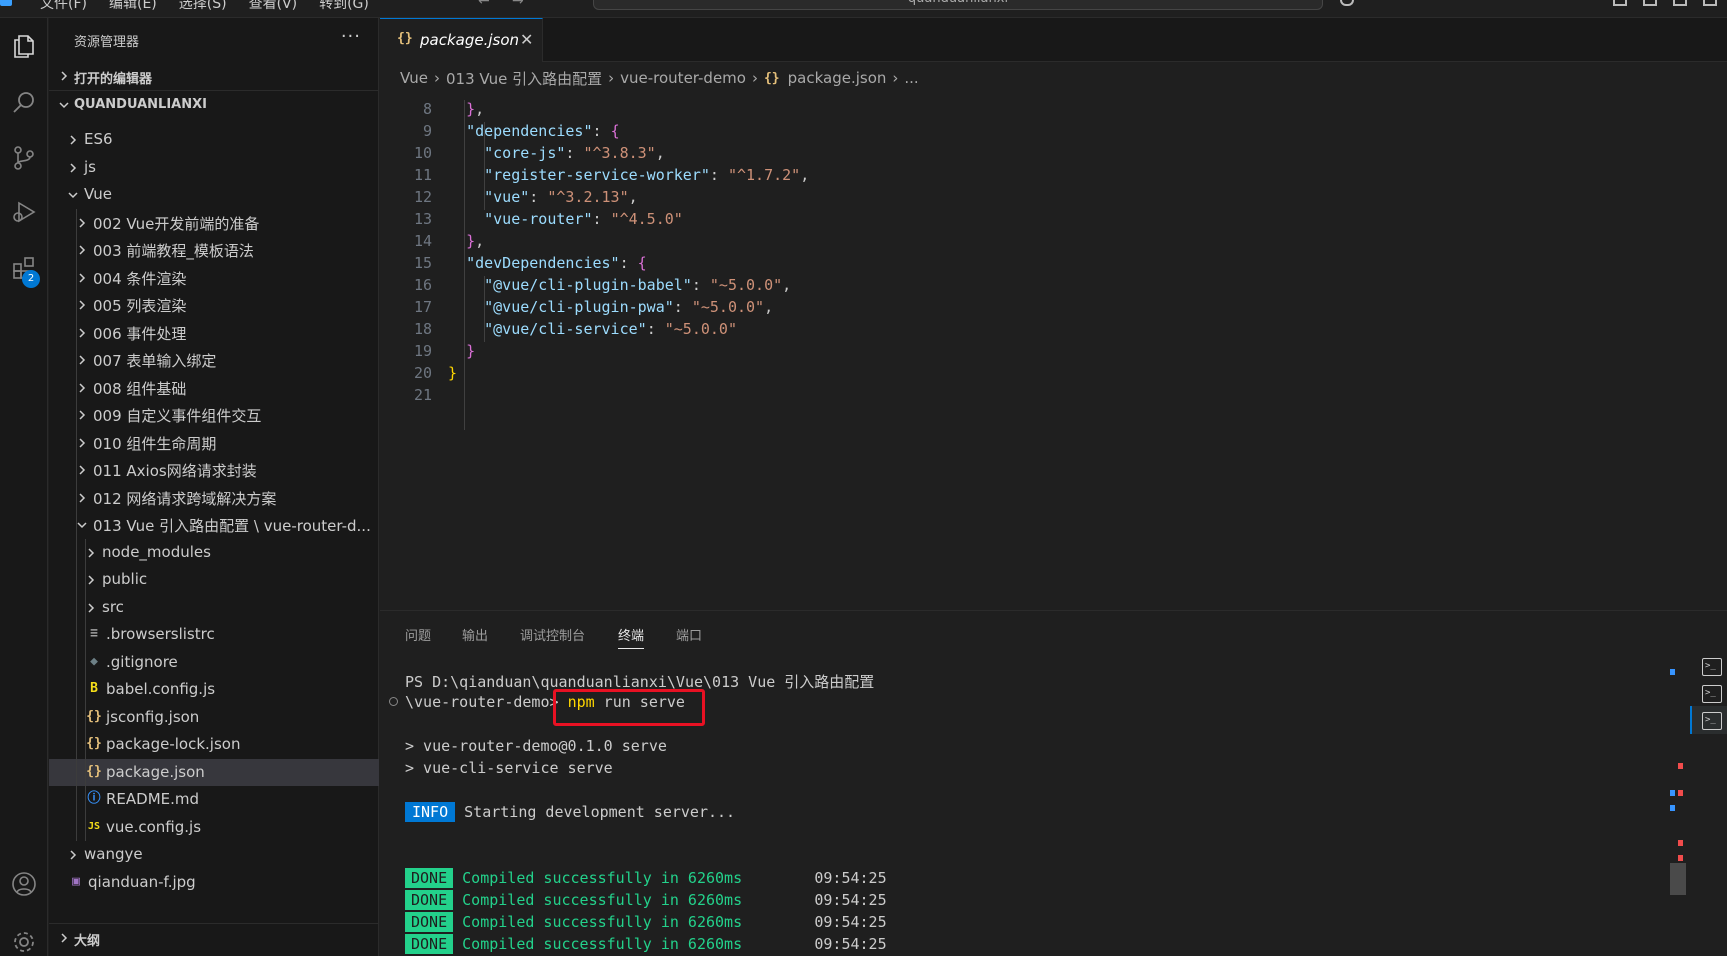 The image size is (1727, 956). What do you see at coordinates (475, 634) in the screenshot?
I see `tab-output: 输出` at bounding box center [475, 634].